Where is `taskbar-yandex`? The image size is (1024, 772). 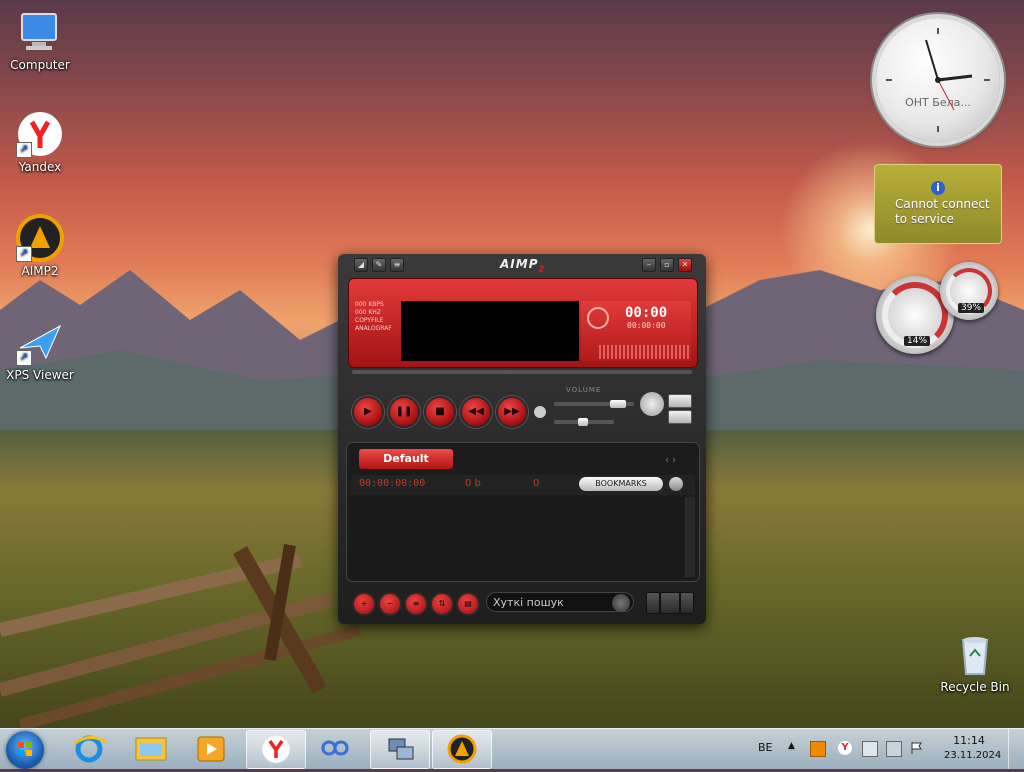
taskbar-yandex is located at coordinates (276, 749).